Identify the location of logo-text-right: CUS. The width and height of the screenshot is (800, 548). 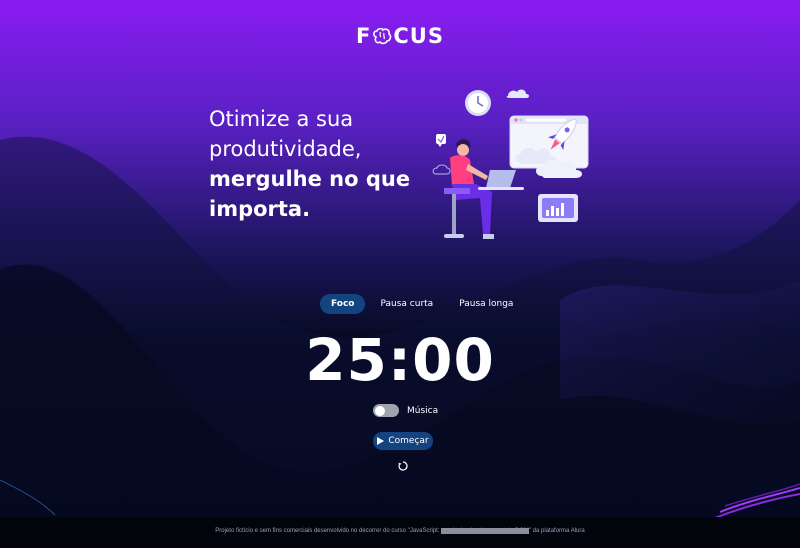
(418, 36).